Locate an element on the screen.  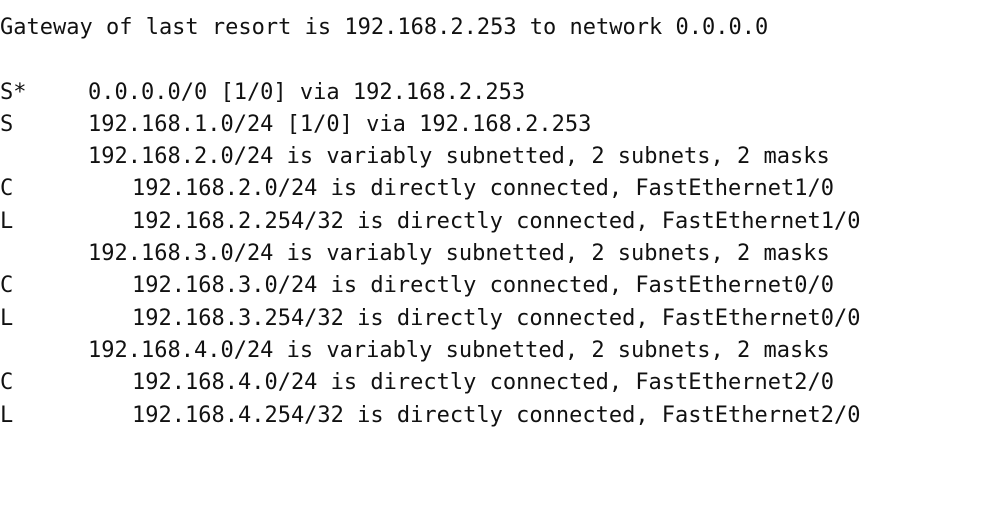
route-line: S* 0.0.0.0/0 [1/0] via 192.168.2.253 is located at coordinates (500, 93).